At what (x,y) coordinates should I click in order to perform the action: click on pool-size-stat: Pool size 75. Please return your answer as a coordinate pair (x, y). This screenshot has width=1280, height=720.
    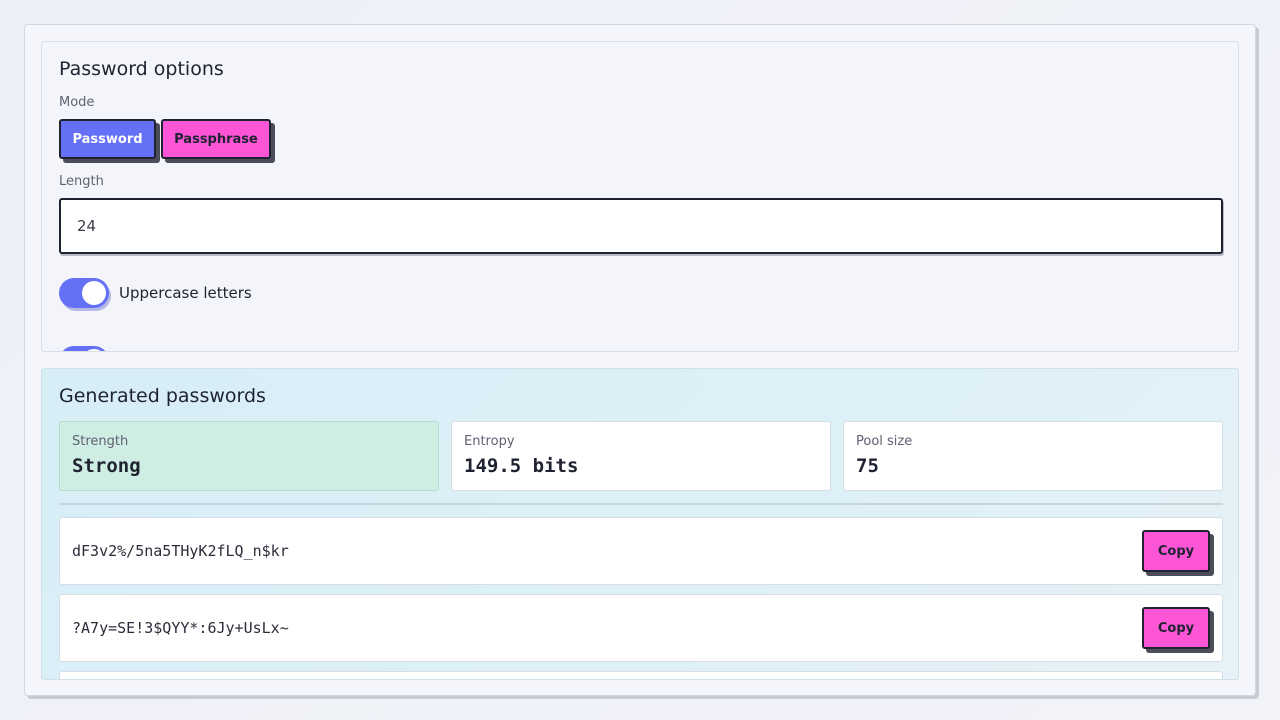
    Looking at the image, I should click on (1033, 456).